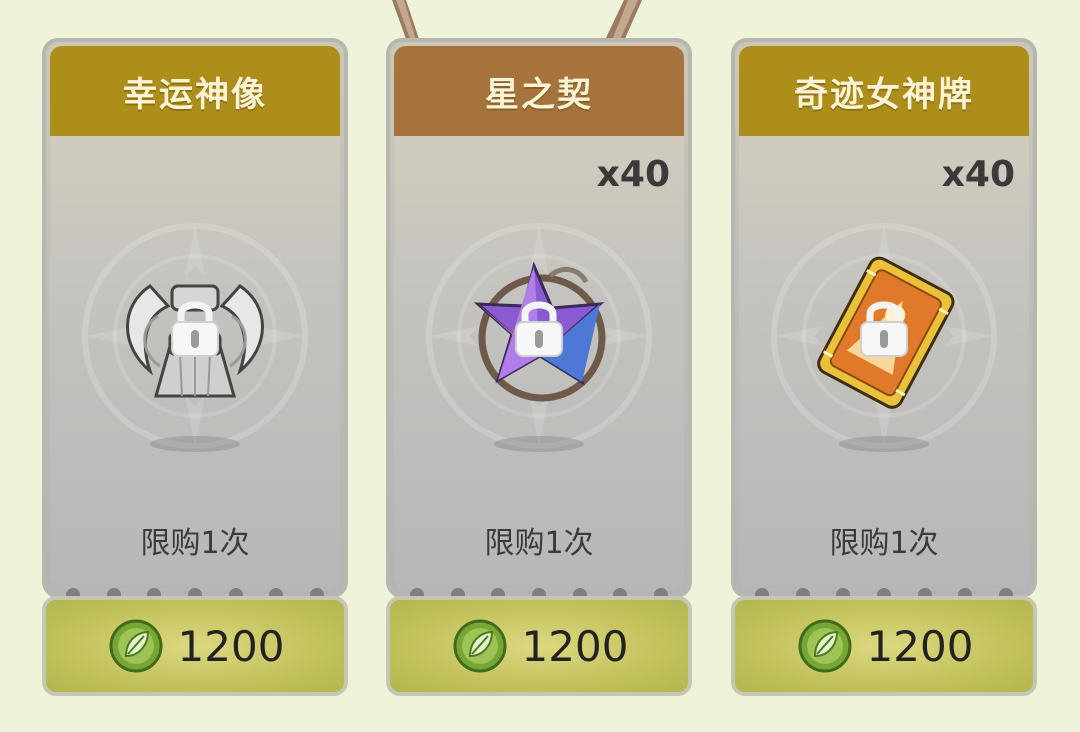 This screenshot has height=732, width=1080. What do you see at coordinates (539, 91) in the screenshot?
I see `card-title: 星之契` at bounding box center [539, 91].